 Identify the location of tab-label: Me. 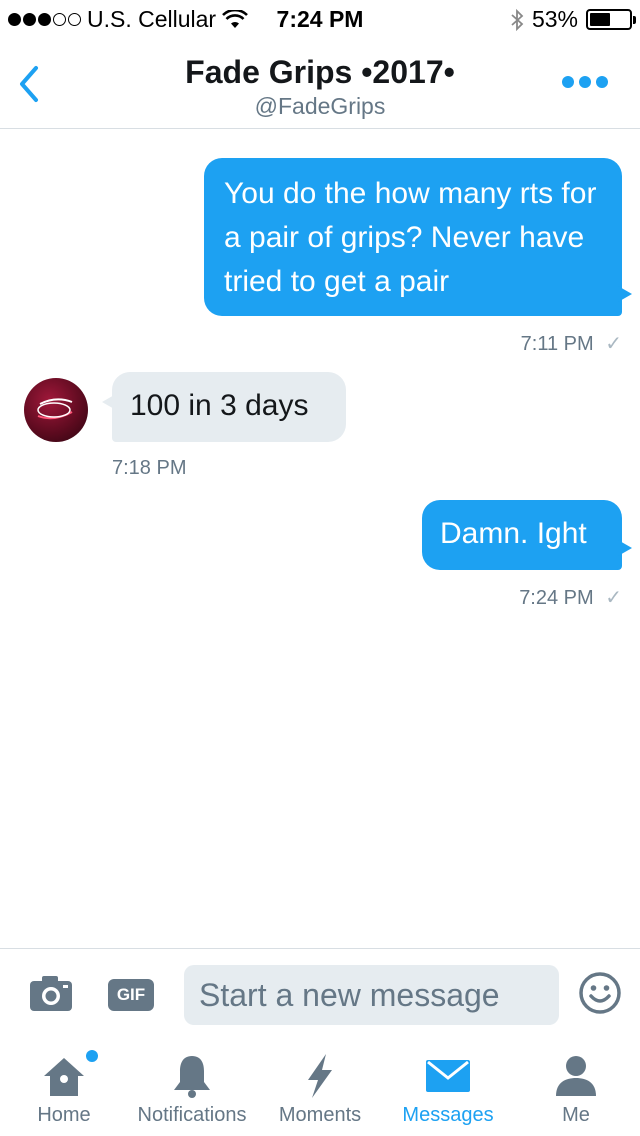
(576, 1115).